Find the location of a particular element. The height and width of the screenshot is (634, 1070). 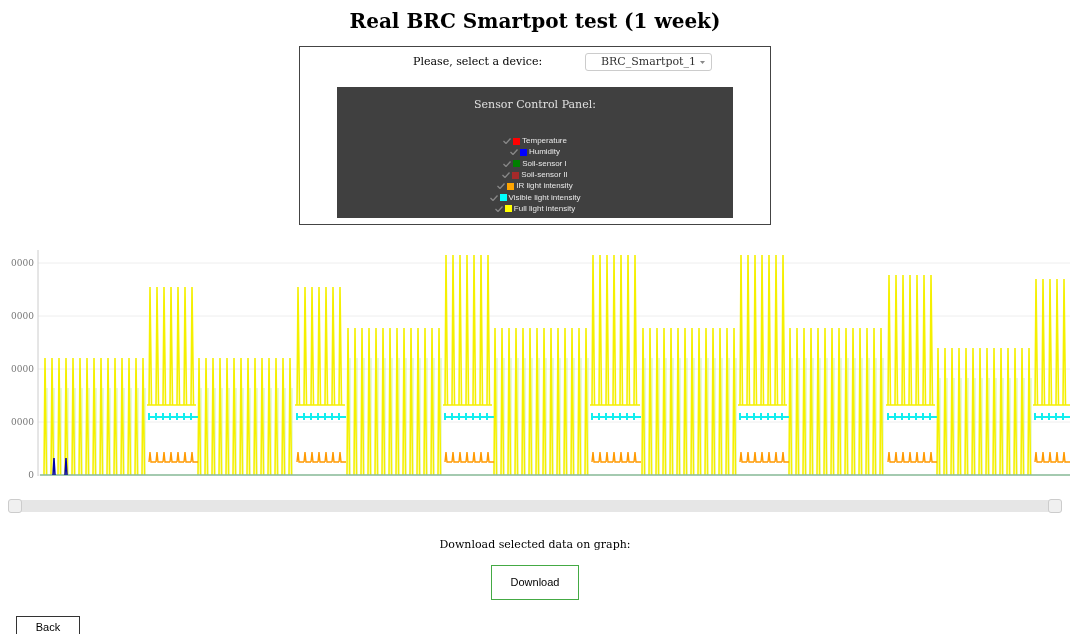

back-button: Back is located at coordinates (48, 624).